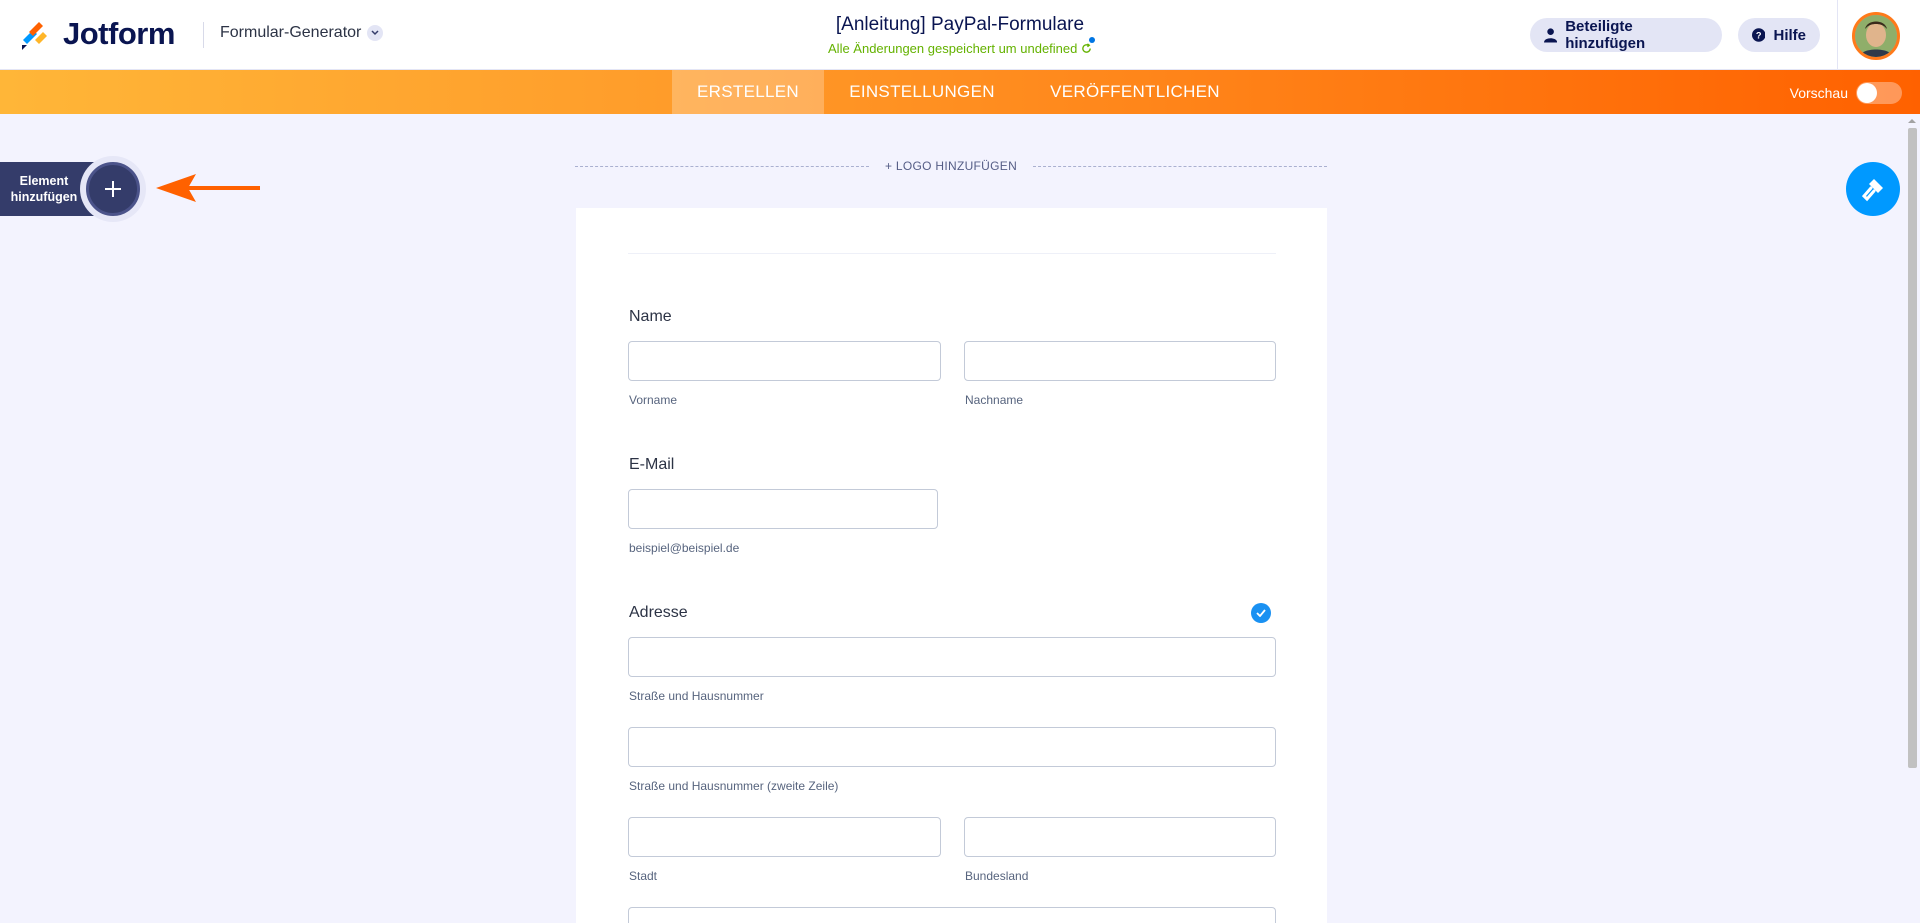 The height and width of the screenshot is (923, 1920). I want to click on name-label: Name, so click(650, 317).